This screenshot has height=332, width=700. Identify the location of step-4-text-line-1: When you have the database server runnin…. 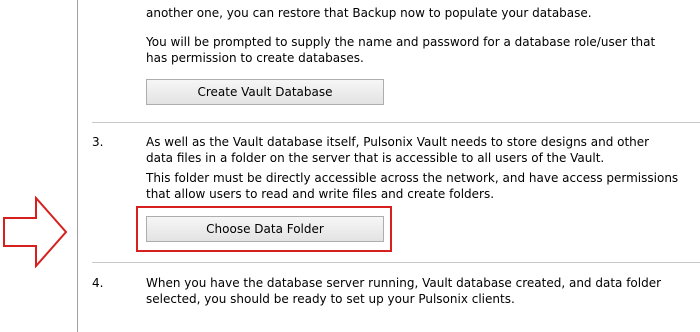
(404, 283).